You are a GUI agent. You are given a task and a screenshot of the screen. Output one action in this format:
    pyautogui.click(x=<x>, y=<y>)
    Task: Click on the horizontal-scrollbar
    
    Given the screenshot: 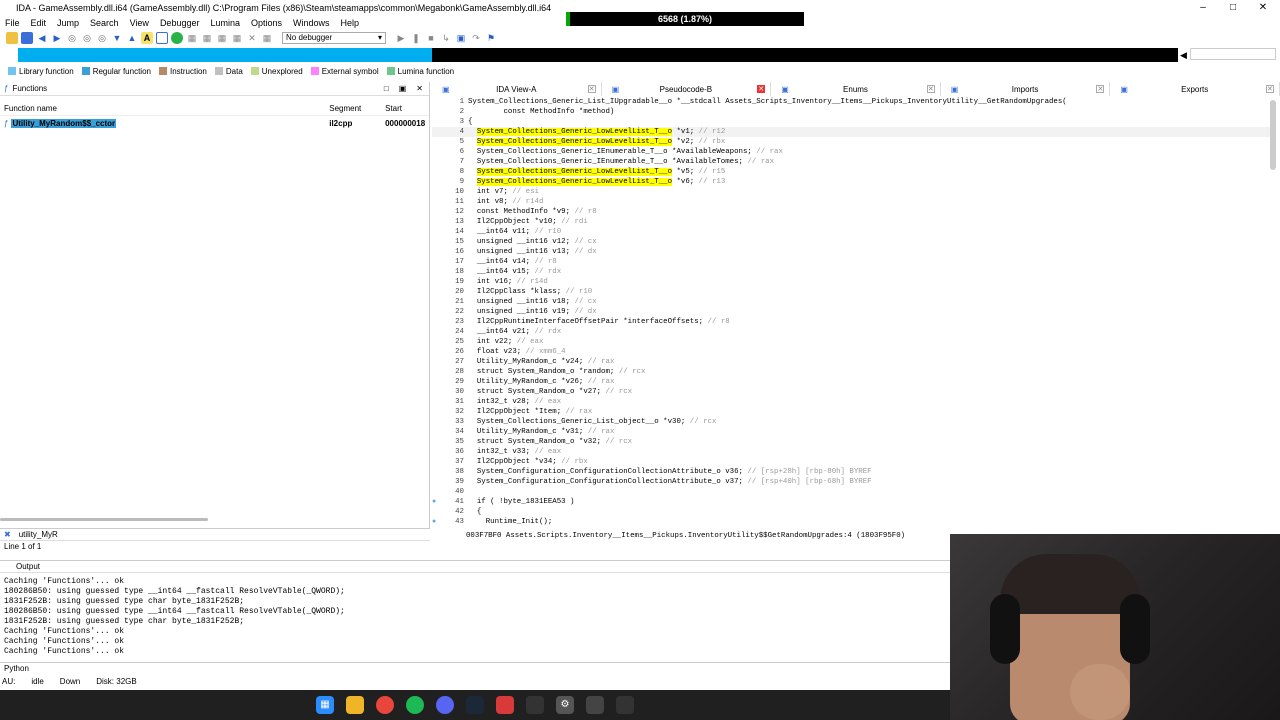 What is the action you would take?
    pyautogui.click(x=104, y=519)
    